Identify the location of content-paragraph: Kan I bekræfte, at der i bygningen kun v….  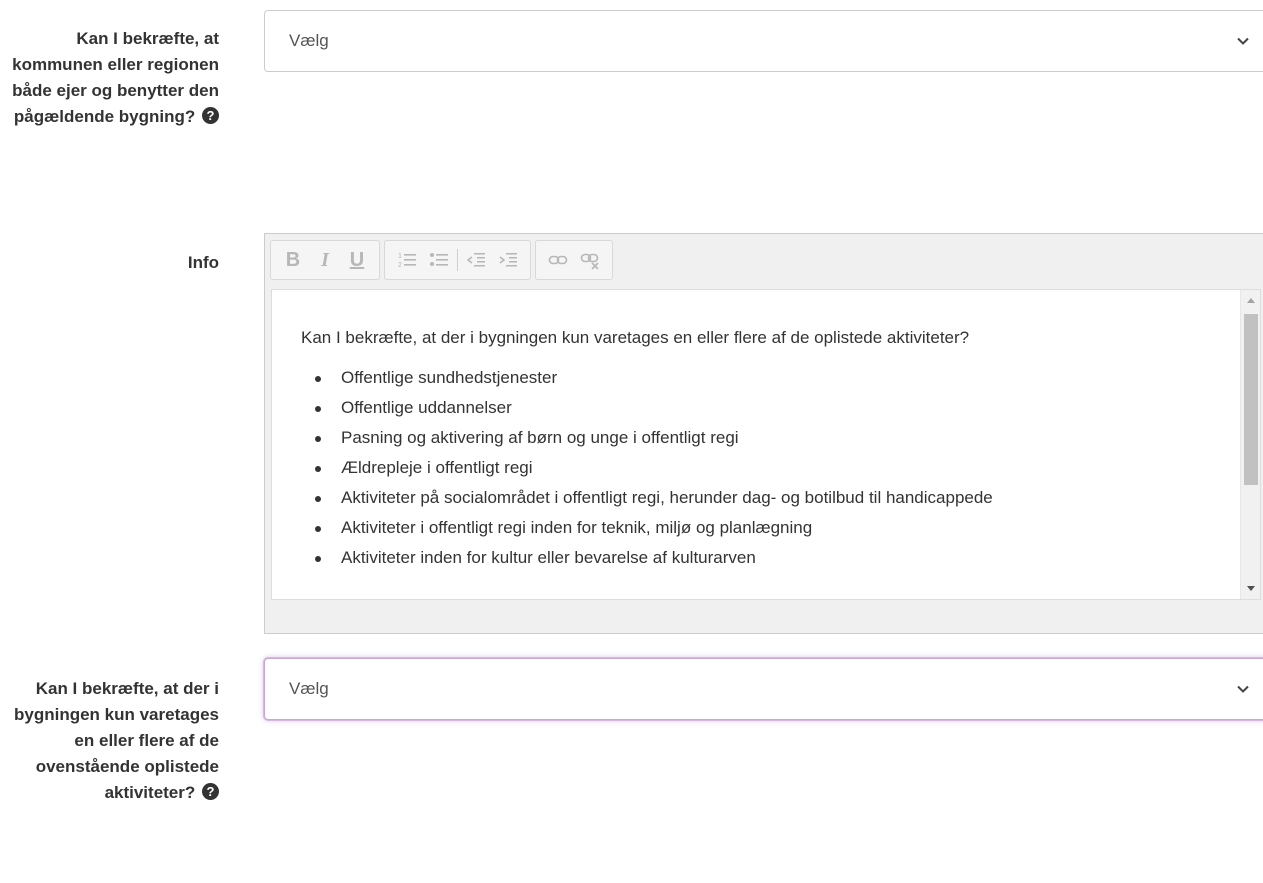
(635, 337).